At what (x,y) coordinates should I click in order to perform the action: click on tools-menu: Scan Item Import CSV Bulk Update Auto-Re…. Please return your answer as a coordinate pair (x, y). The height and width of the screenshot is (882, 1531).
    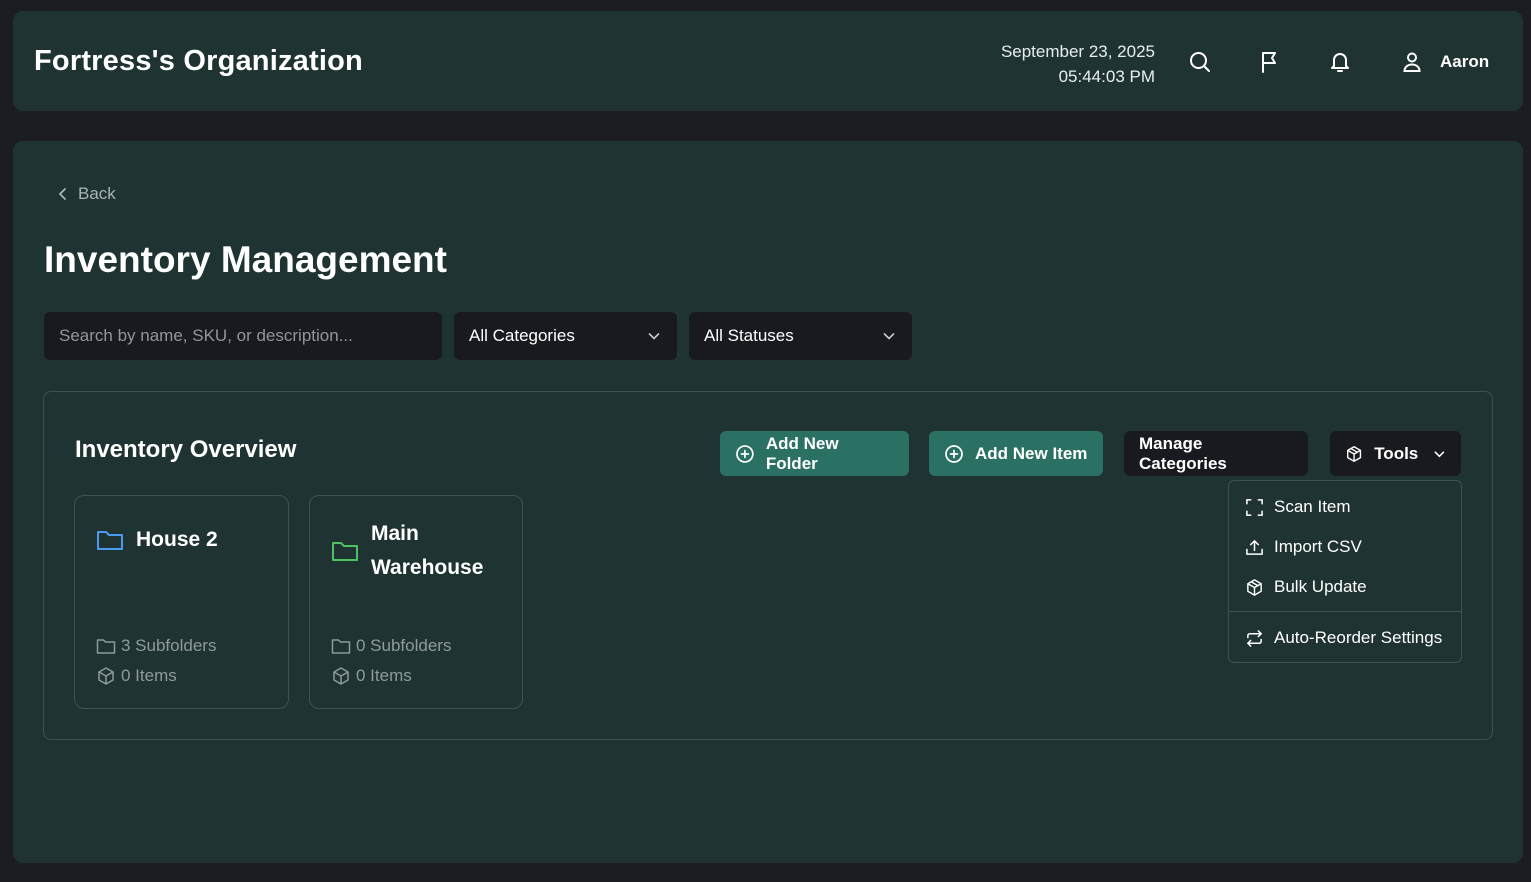
    Looking at the image, I should click on (1345, 571).